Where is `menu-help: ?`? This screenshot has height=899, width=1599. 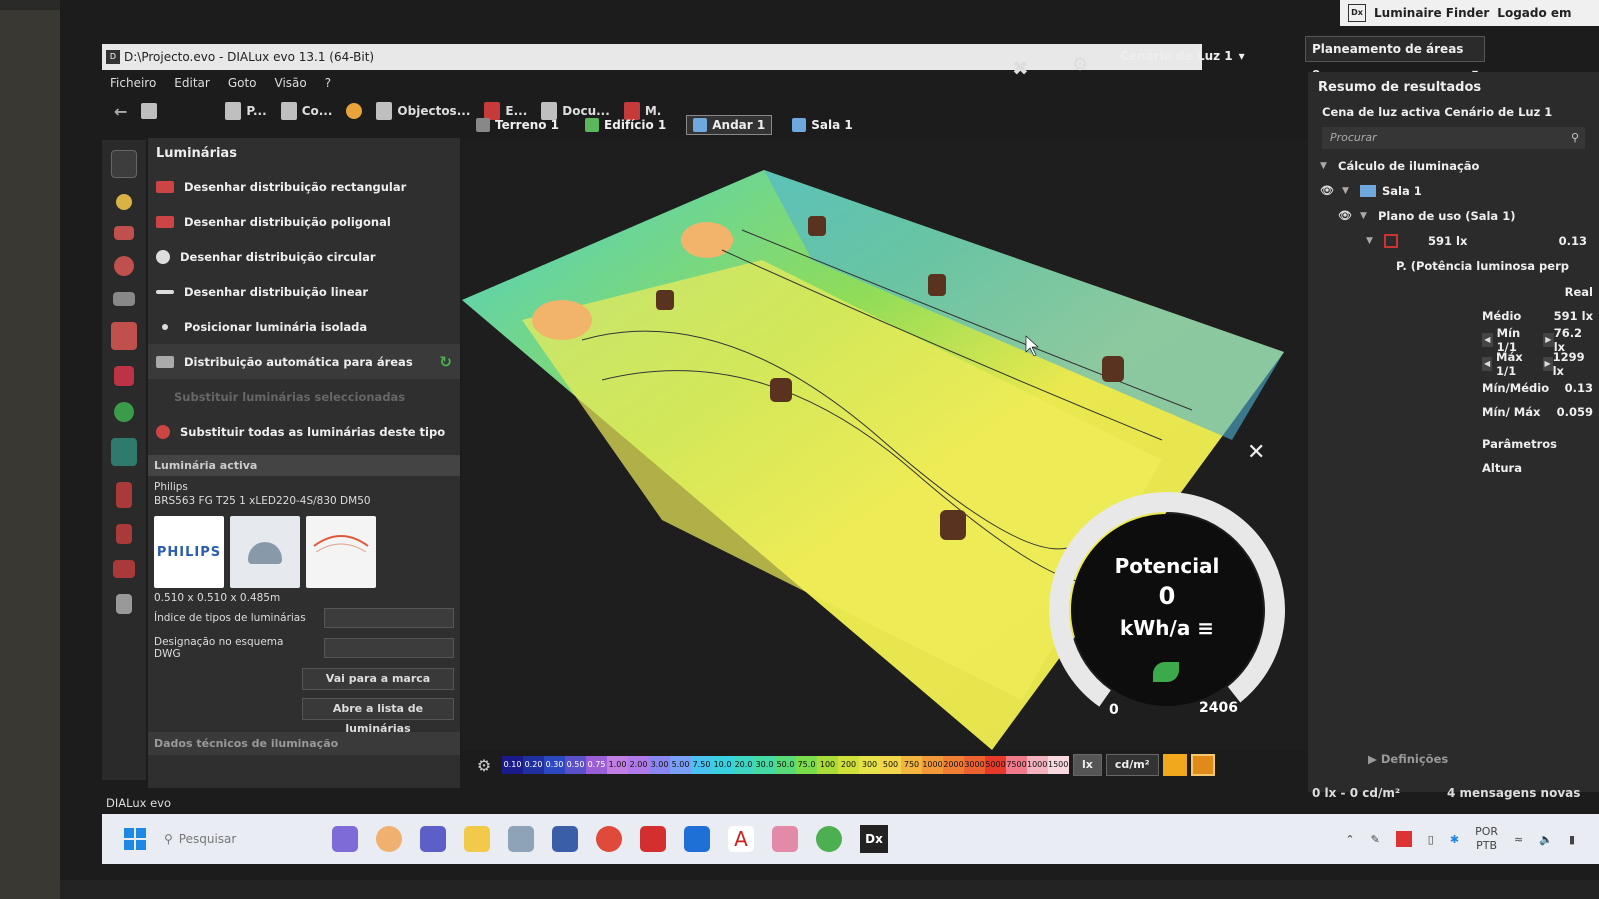
menu-help: ? is located at coordinates (328, 83).